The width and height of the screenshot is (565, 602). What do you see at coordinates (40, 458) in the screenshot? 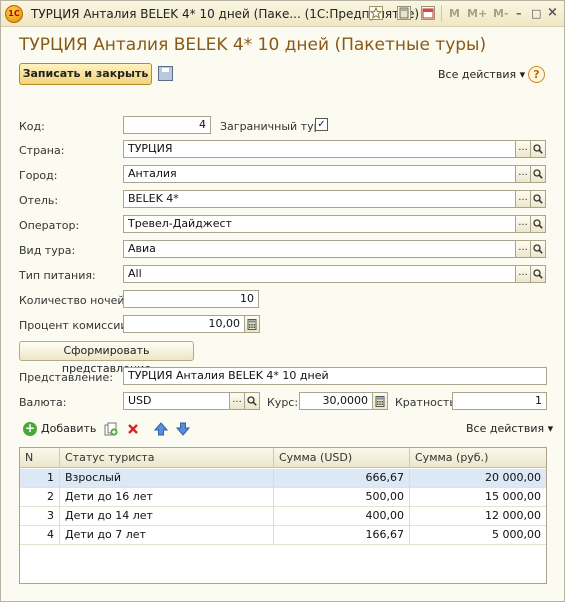
I see `column-header-n: N` at bounding box center [40, 458].